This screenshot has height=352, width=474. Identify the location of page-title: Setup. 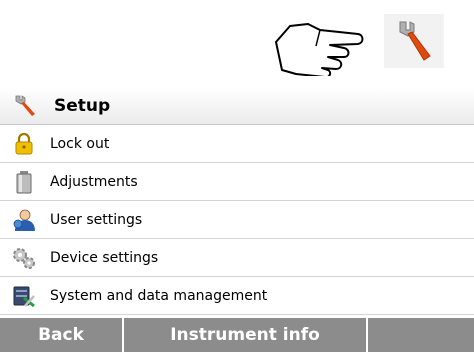
(82, 106).